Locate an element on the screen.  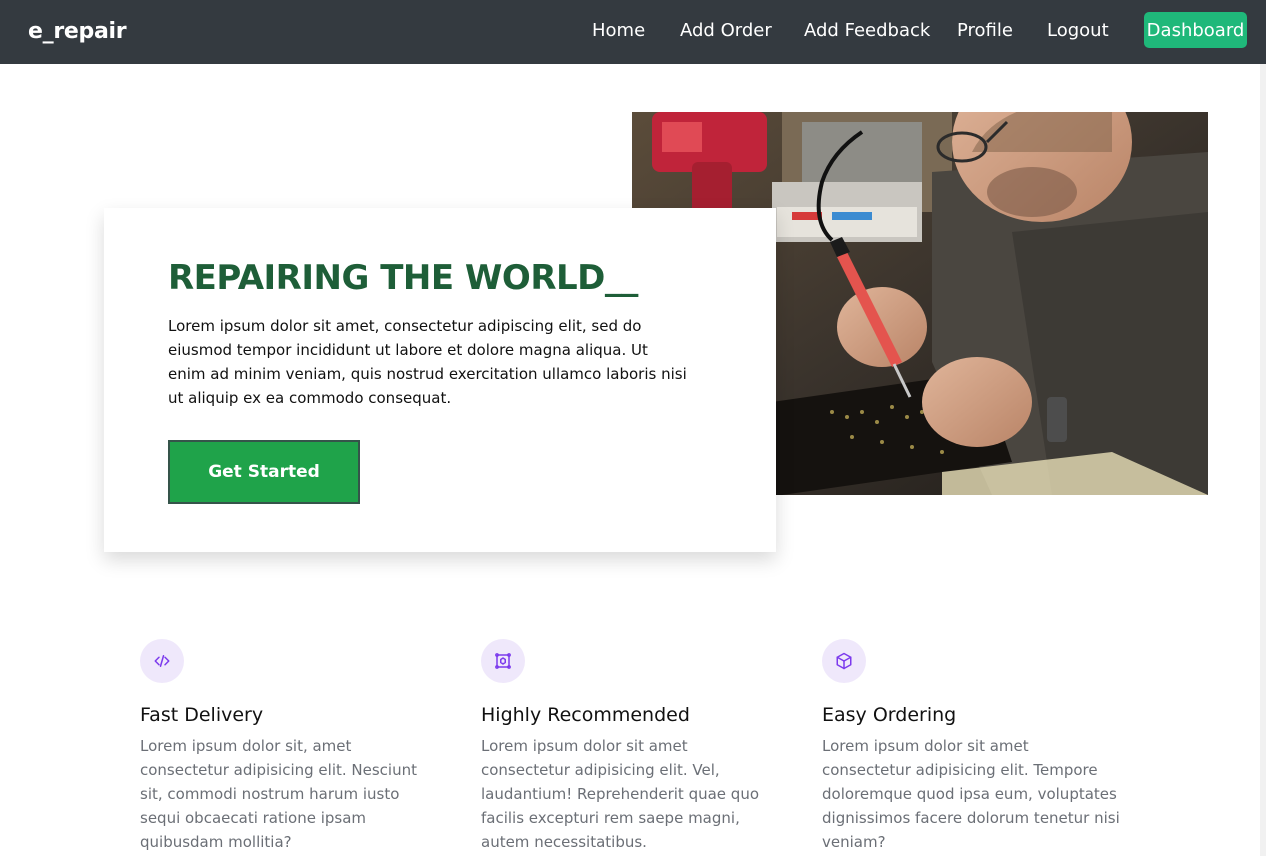
get-started-button: Get Started is located at coordinates (264, 472).